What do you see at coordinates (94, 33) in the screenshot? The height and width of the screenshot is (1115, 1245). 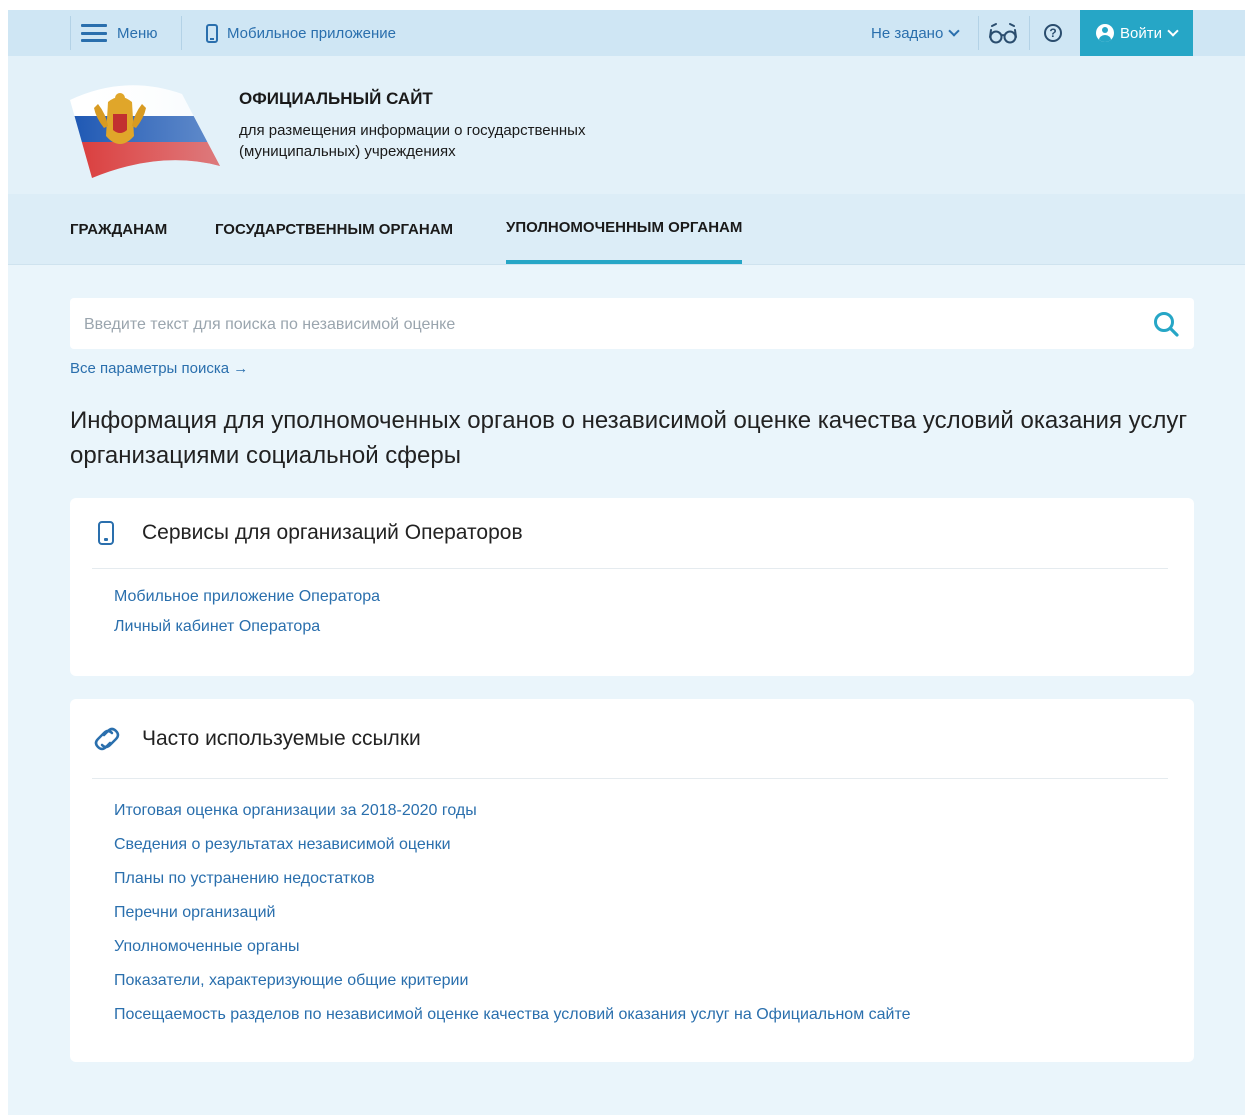 I see `hamburger-icon` at bounding box center [94, 33].